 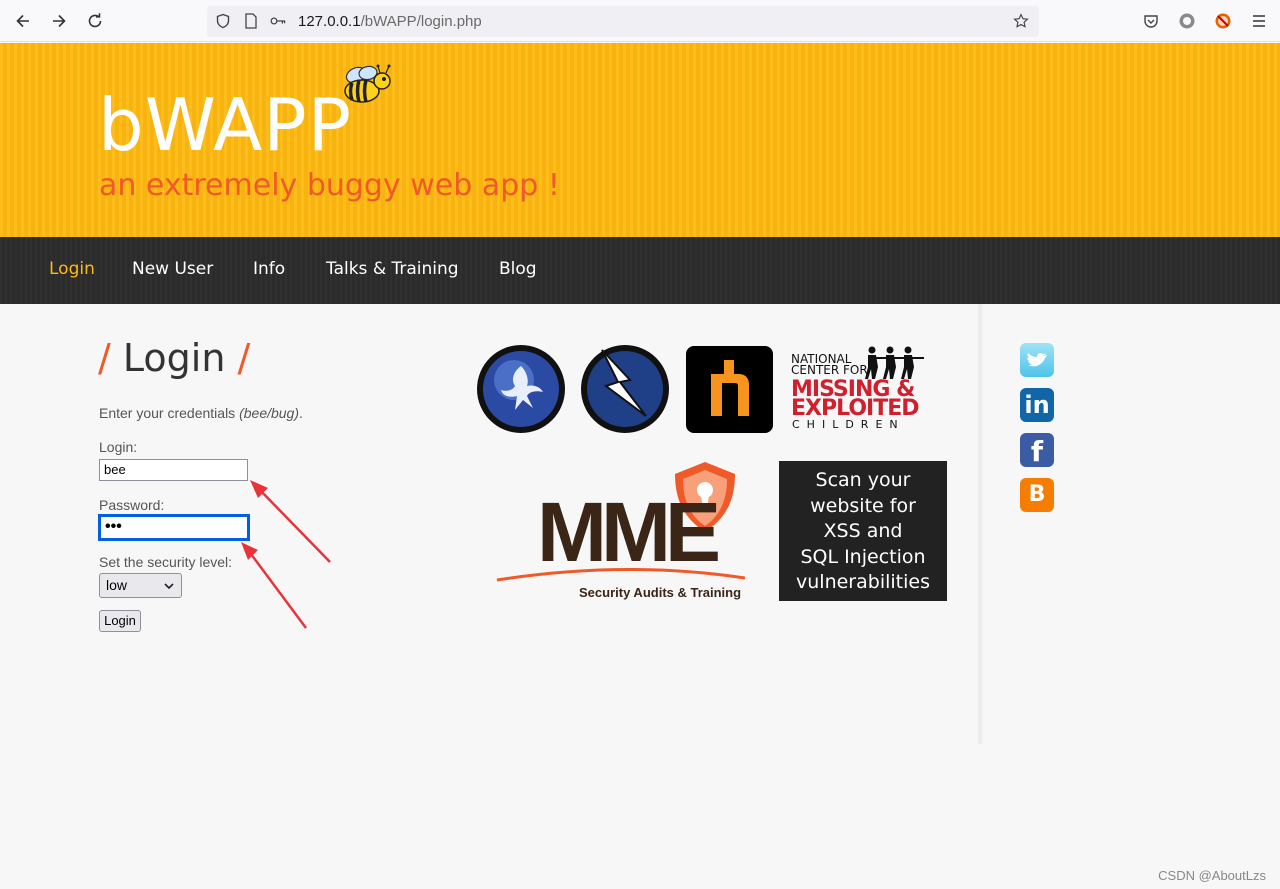 I want to click on blocker-extension-icon, so click(x=1223, y=21).